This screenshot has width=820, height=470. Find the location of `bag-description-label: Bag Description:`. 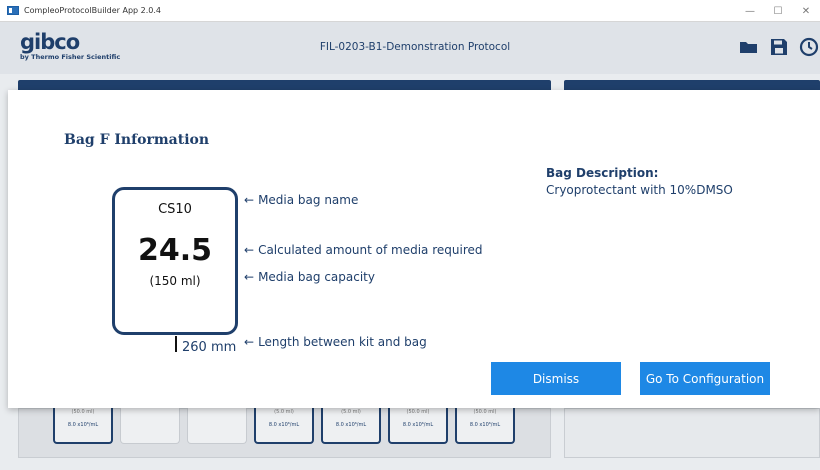

bag-description-label: Bag Description: is located at coordinates (602, 173).